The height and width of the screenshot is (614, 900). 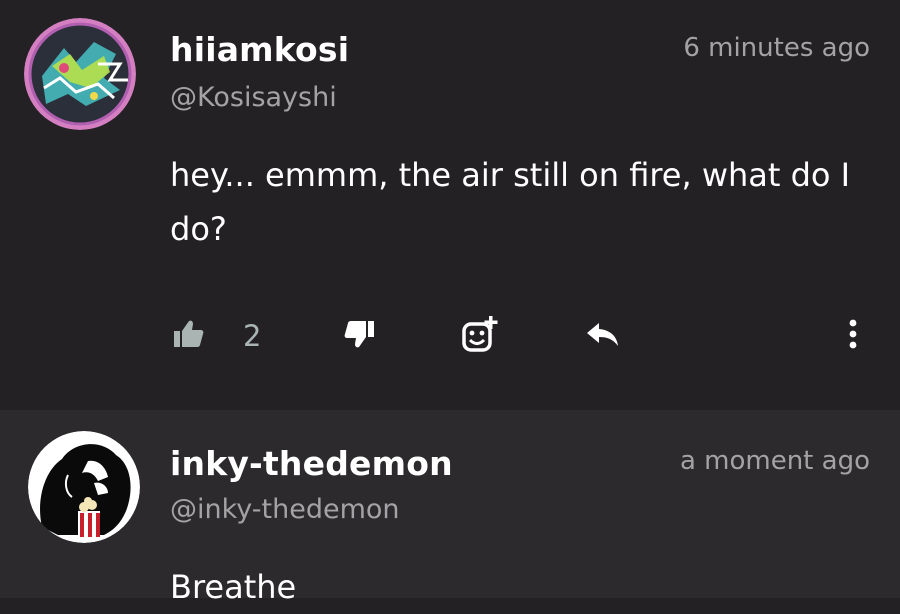 What do you see at coordinates (776, 48) in the screenshot?
I see `comment-timestamp: 6 minutes ago` at bounding box center [776, 48].